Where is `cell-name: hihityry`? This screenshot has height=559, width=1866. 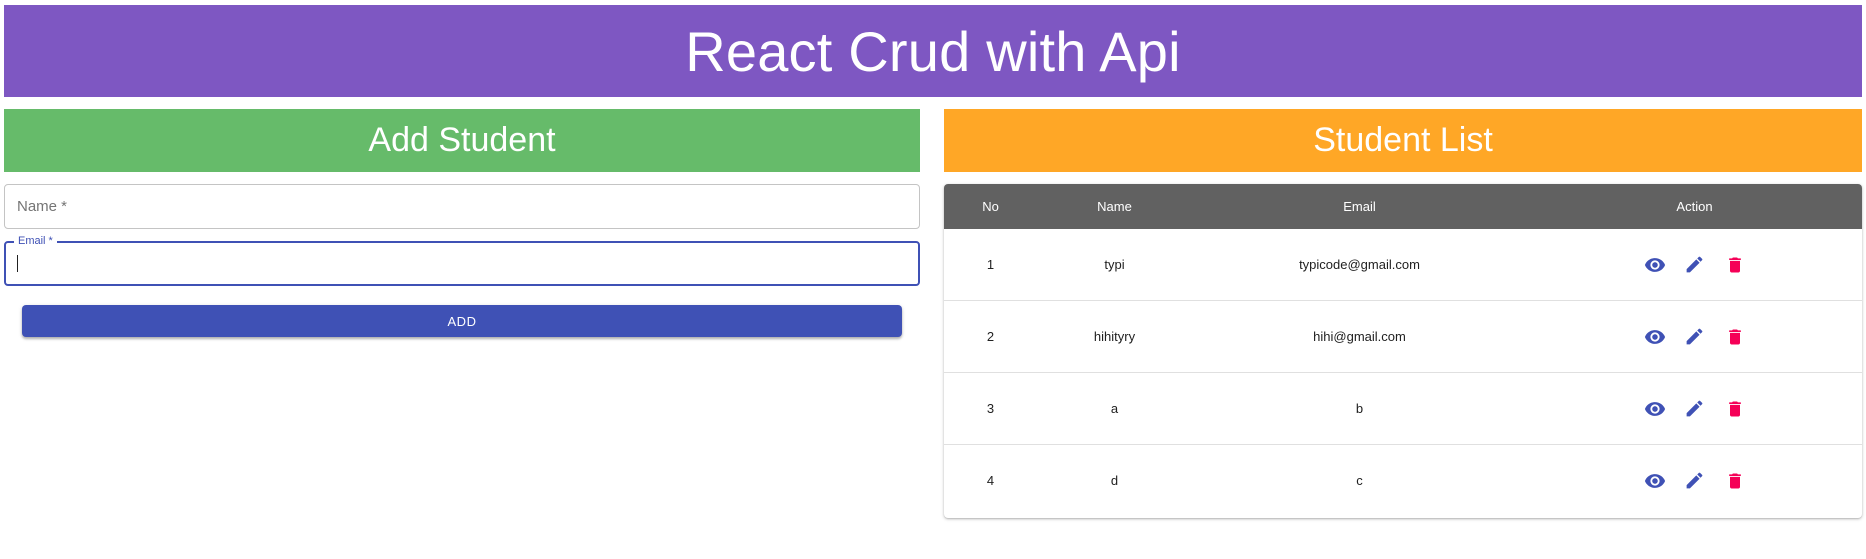 cell-name: hihityry is located at coordinates (1114, 336).